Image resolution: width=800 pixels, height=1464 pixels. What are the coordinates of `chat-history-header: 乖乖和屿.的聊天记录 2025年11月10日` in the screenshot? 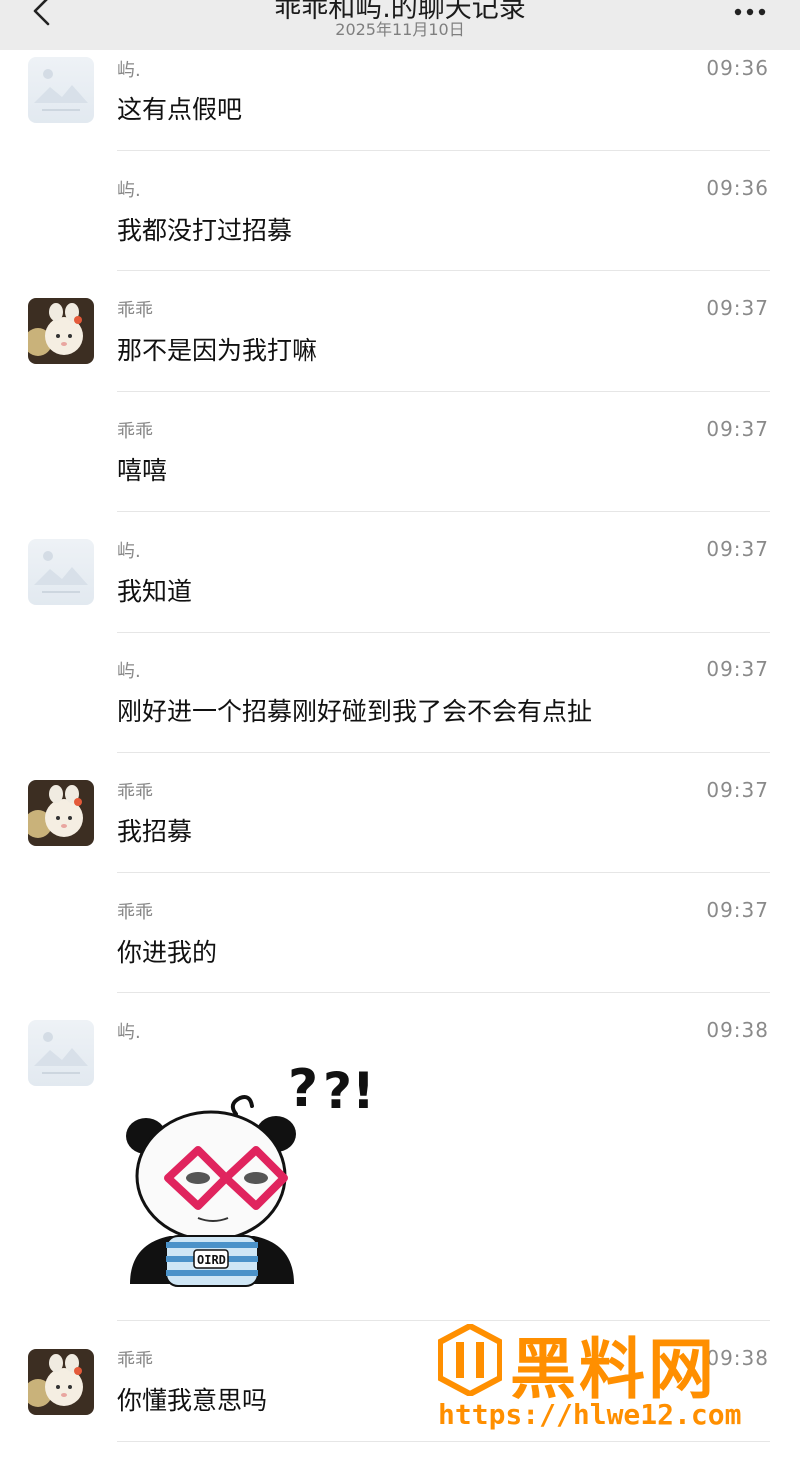 It's located at (400, 25).